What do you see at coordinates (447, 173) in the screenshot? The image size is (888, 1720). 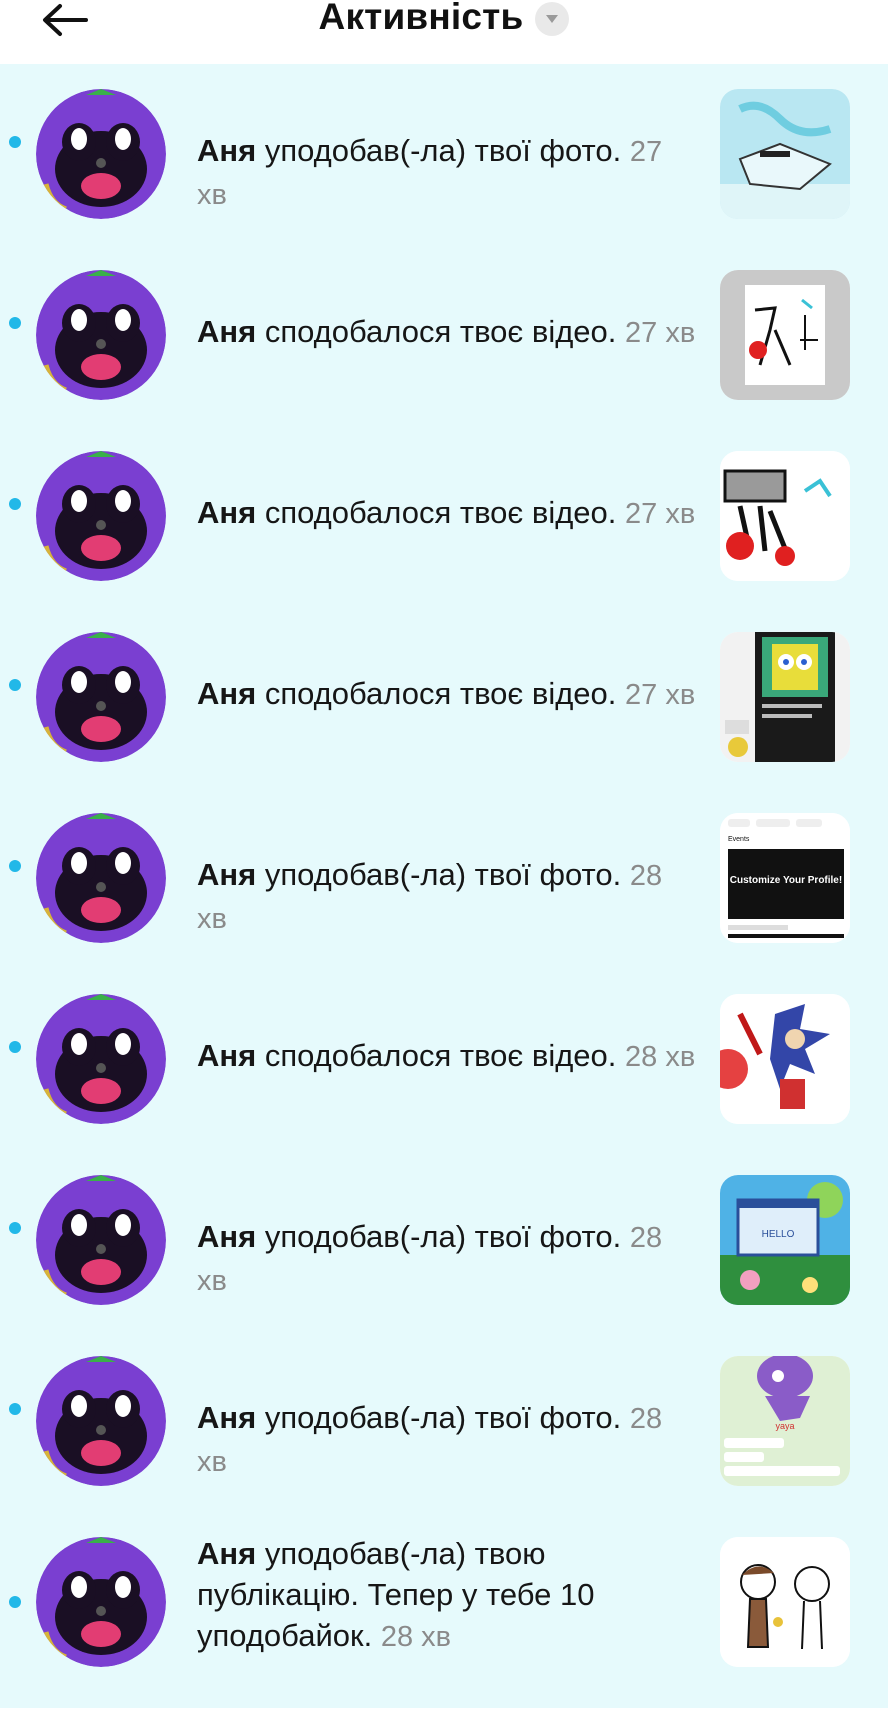 I see `notification-text: Аня уподобав(-ла) твої фото. 27 хв` at bounding box center [447, 173].